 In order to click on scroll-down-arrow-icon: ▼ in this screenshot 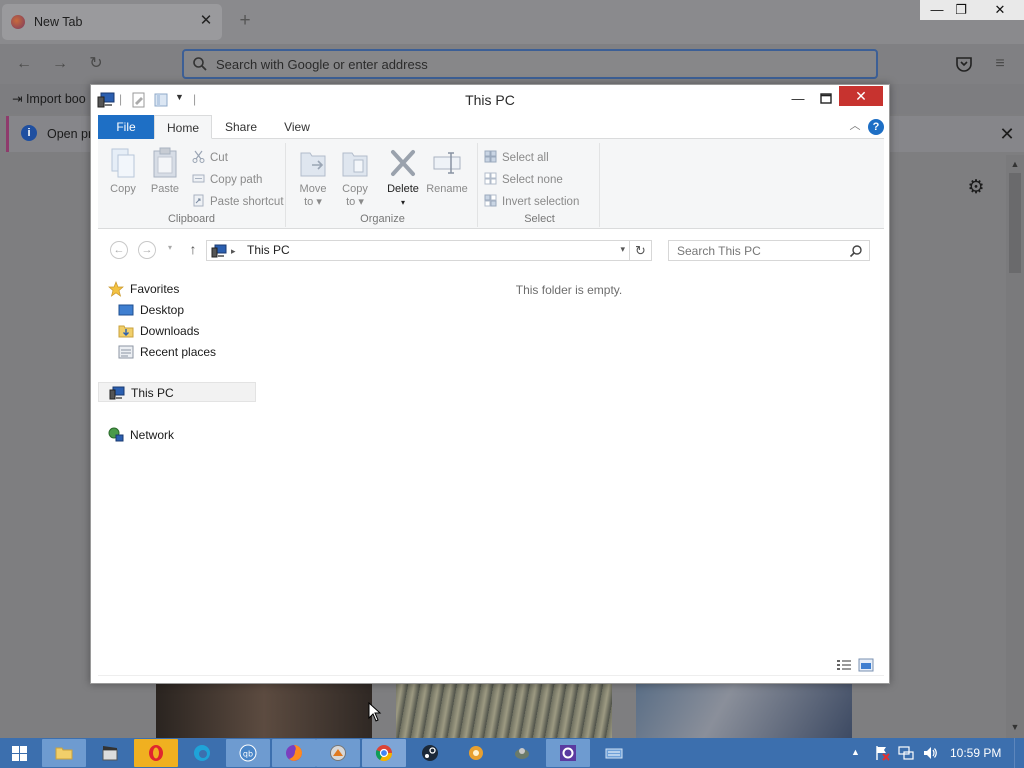, I will do `click(1015, 727)`.